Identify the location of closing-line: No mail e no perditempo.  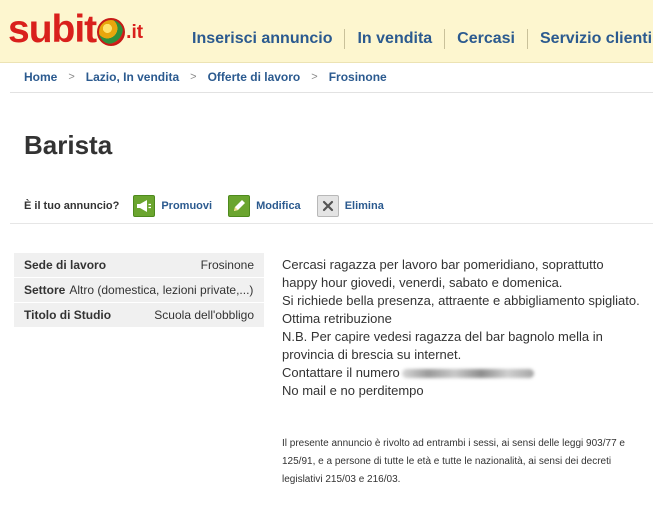
(353, 390).